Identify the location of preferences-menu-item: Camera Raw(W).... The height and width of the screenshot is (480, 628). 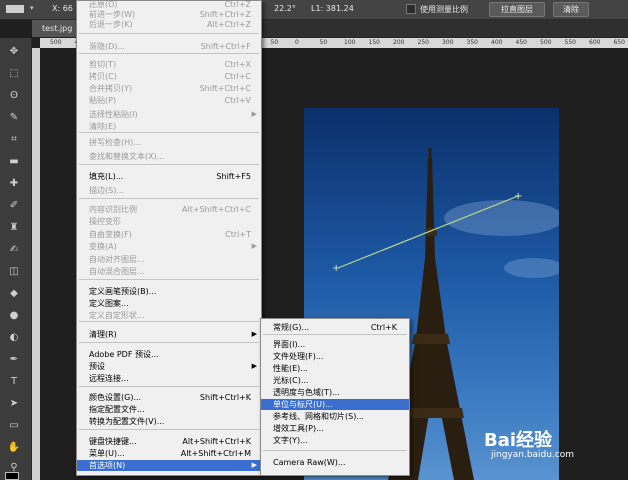
(335, 462).